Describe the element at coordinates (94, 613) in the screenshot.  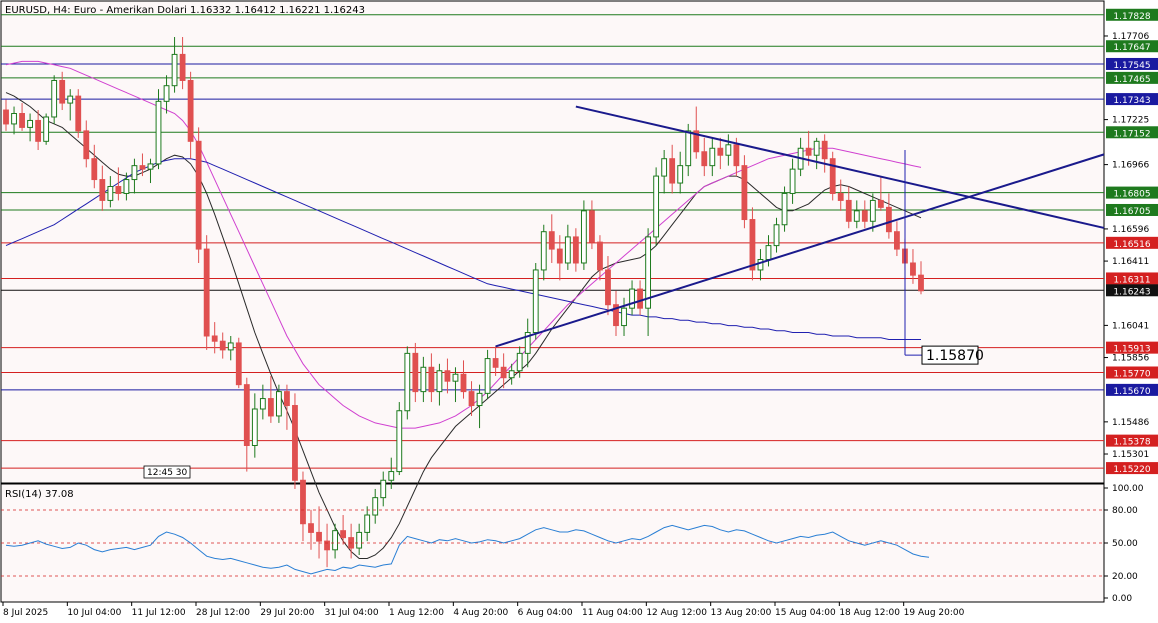
I see `time-tick-label: 10 Jul 04:00` at that location.